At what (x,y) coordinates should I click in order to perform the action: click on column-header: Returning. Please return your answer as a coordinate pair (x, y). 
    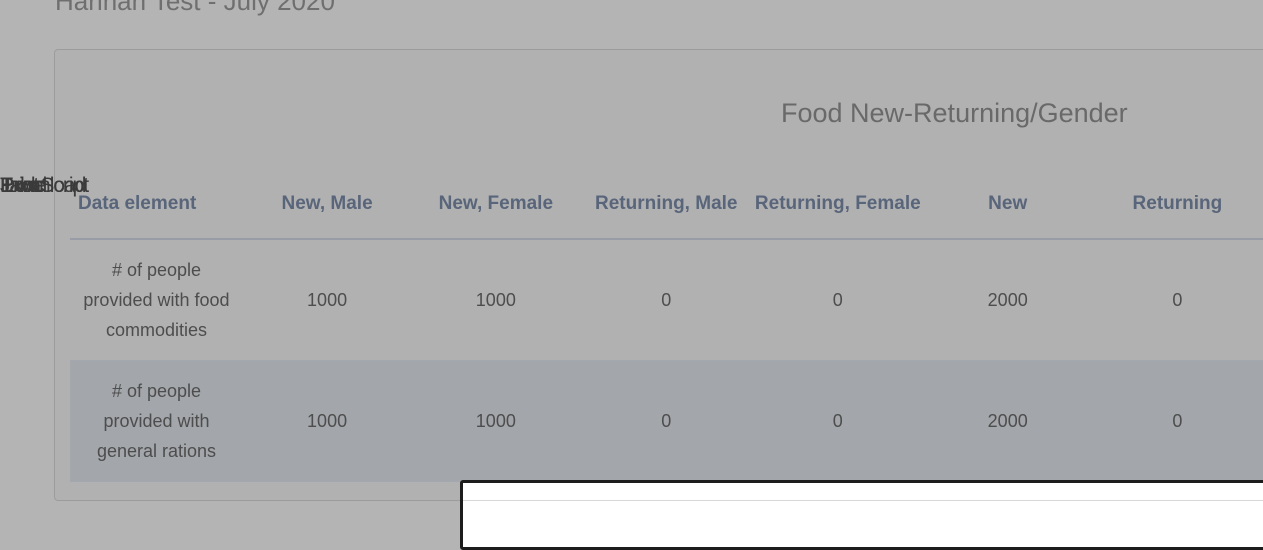
    Looking at the image, I should click on (1177, 205).